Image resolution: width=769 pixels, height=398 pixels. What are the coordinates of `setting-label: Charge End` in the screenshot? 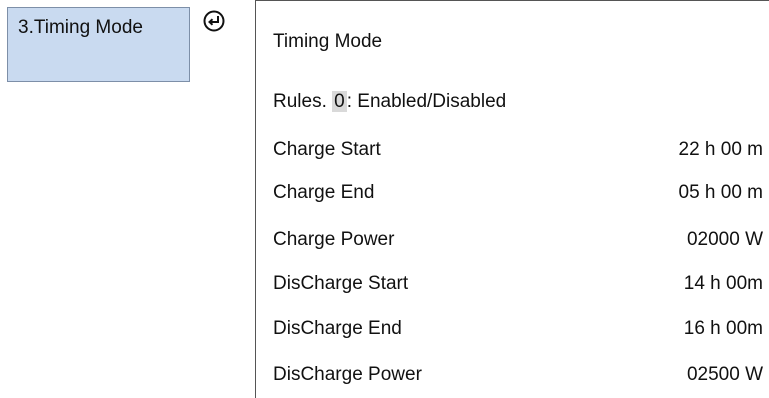 It's located at (324, 192).